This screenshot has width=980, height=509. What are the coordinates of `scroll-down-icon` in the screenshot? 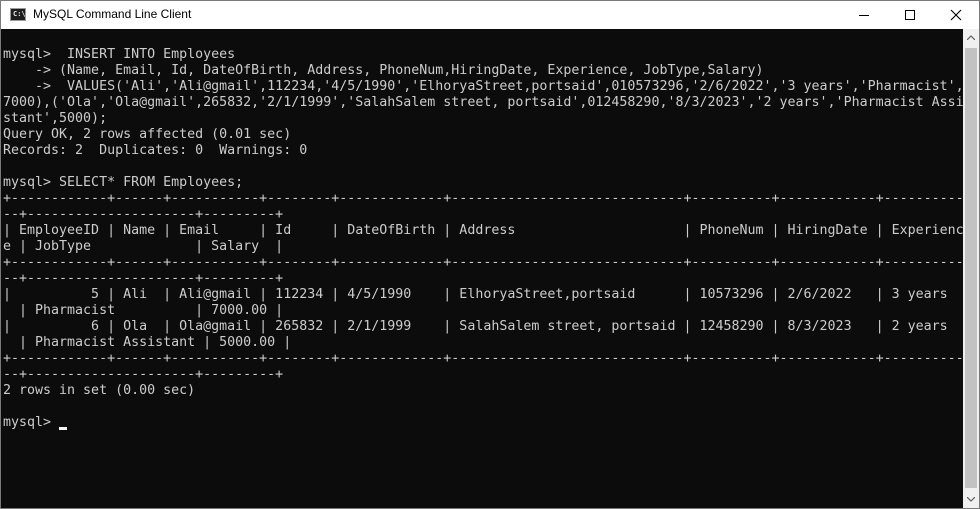 It's located at (971, 499).